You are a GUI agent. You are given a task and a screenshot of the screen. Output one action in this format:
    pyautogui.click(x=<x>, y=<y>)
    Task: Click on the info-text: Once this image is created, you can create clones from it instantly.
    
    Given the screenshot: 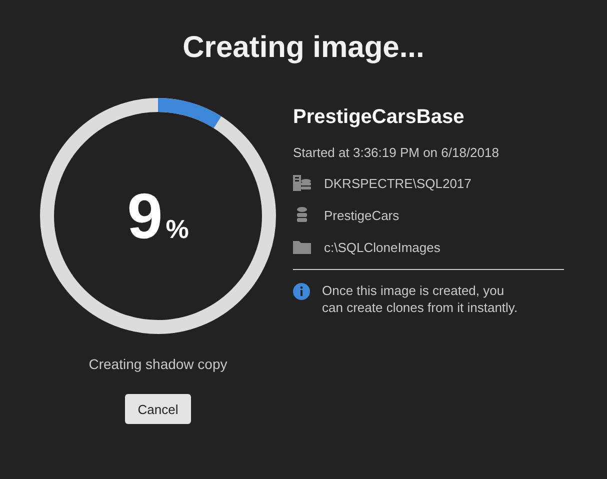 What is the action you would take?
    pyautogui.click(x=420, y=299)
    